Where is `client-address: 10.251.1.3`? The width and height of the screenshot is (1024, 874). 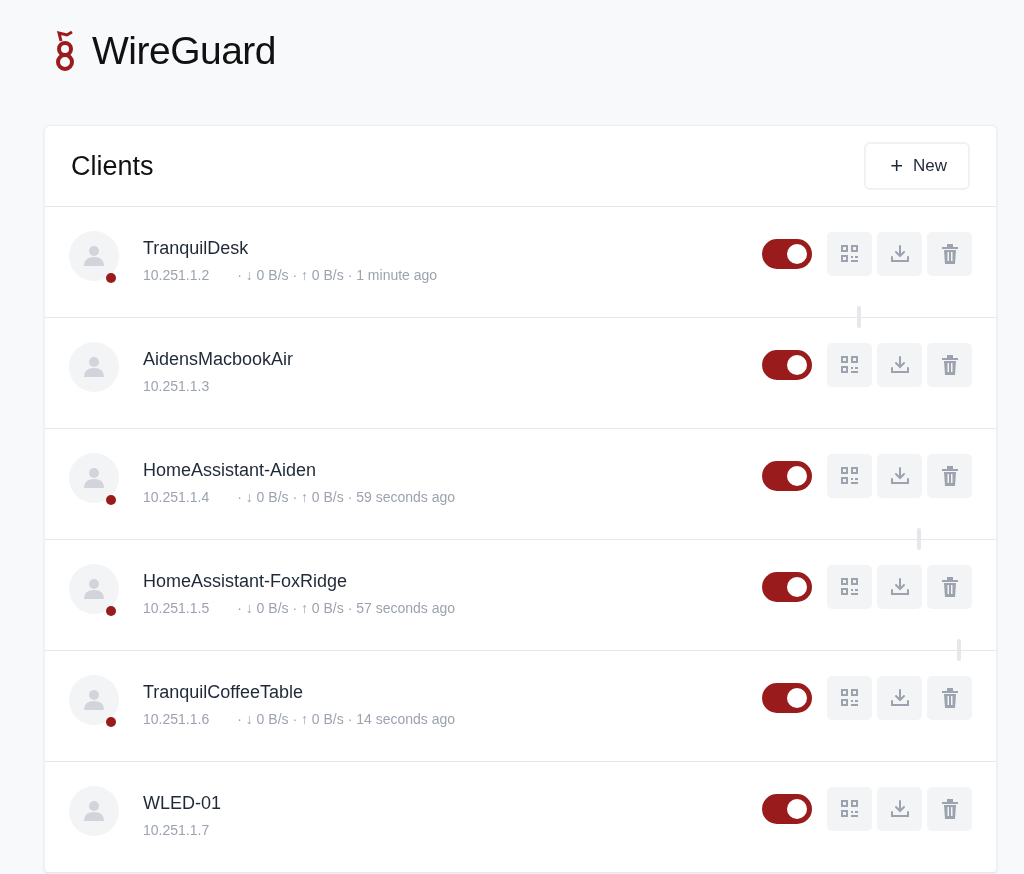 client-address: 10.251.1.3 is located at coordinates (176, 385).